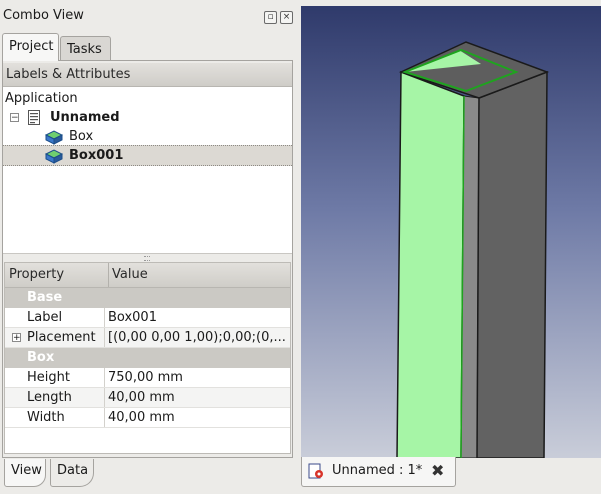  Describe the element at coordinates (43, 15) in the screenshot. I see `combo-view-title: Combo View` at that location.